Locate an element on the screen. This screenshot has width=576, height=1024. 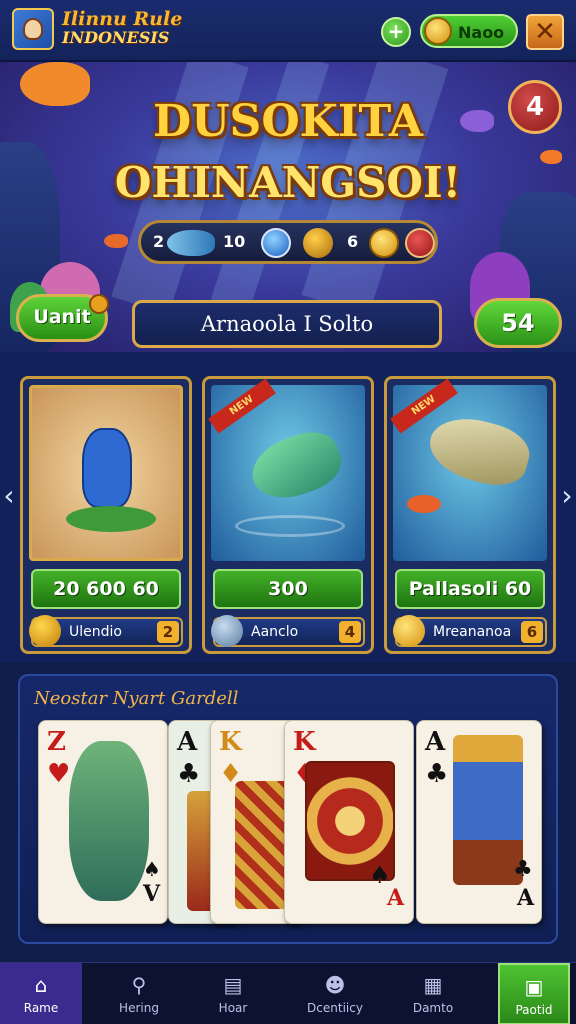
rewards-bar: 2 10 6 is located at coordinates (288, 242).